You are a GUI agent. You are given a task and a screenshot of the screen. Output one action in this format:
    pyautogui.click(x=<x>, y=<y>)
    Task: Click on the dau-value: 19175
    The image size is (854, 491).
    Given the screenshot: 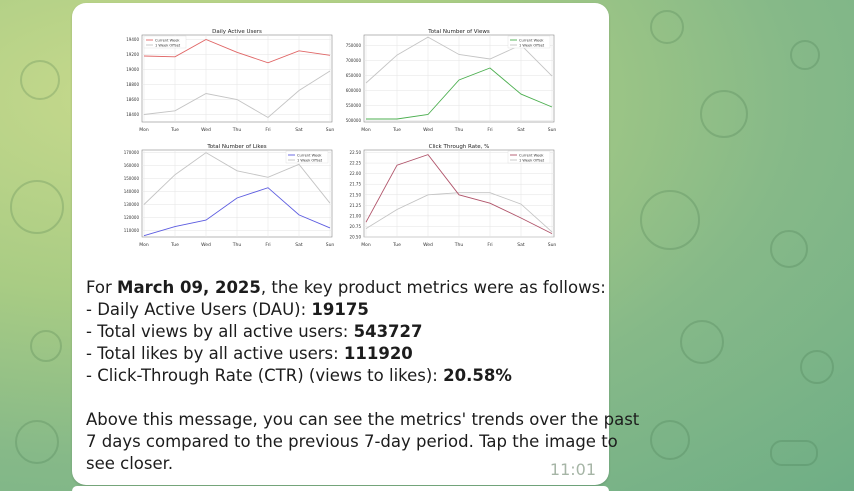 What is the action you would take?
    pyautogui.click(x=340, y=309)
    